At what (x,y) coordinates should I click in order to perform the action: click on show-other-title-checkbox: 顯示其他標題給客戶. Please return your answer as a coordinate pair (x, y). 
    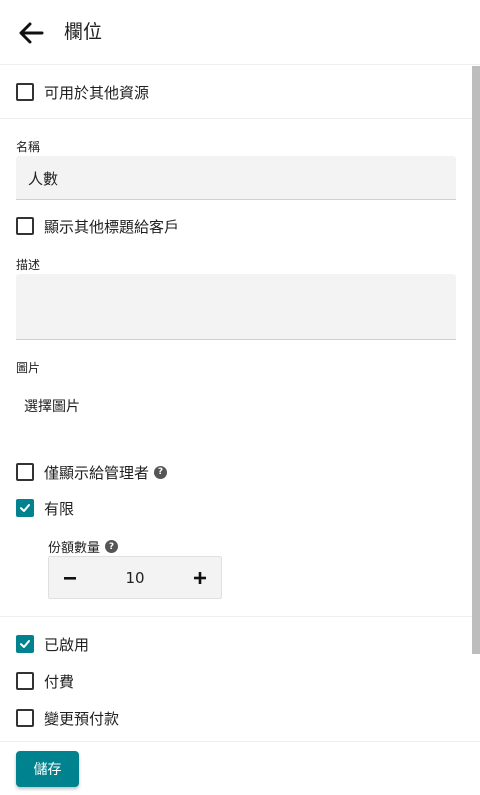
    Looking at the image, I should click on (97, 226).